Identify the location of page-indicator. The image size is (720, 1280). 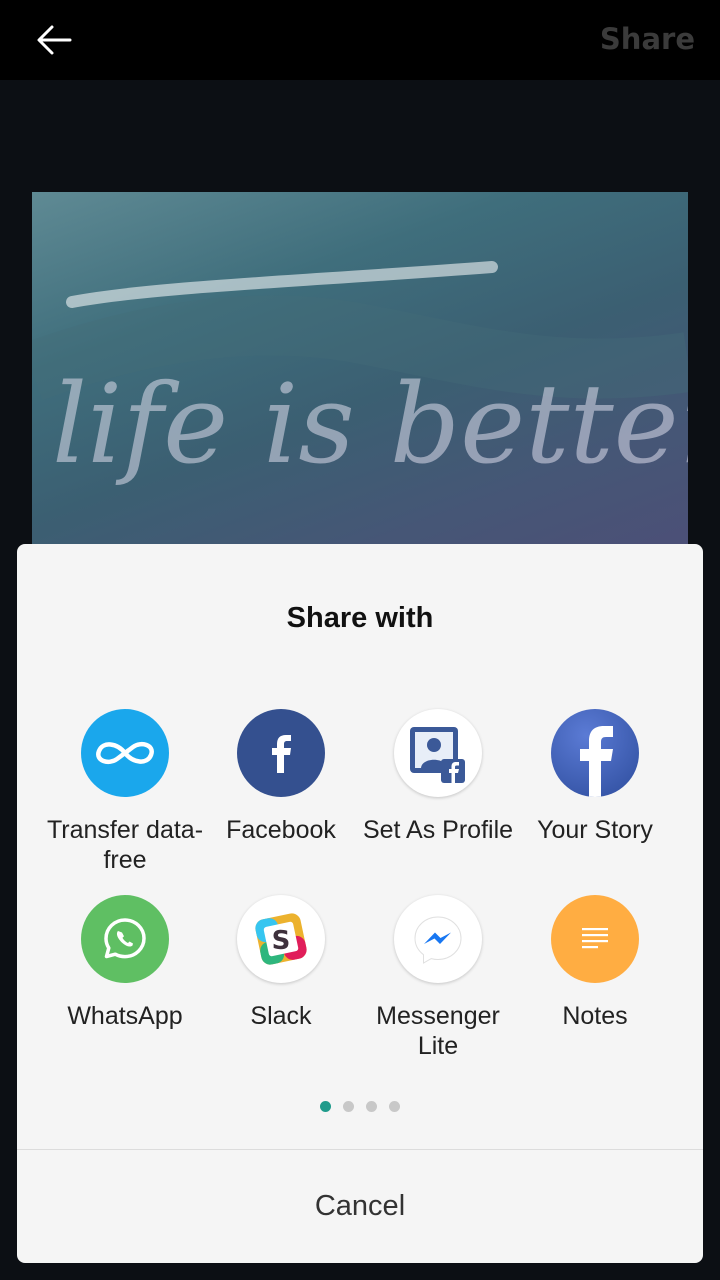
(360, 1107).